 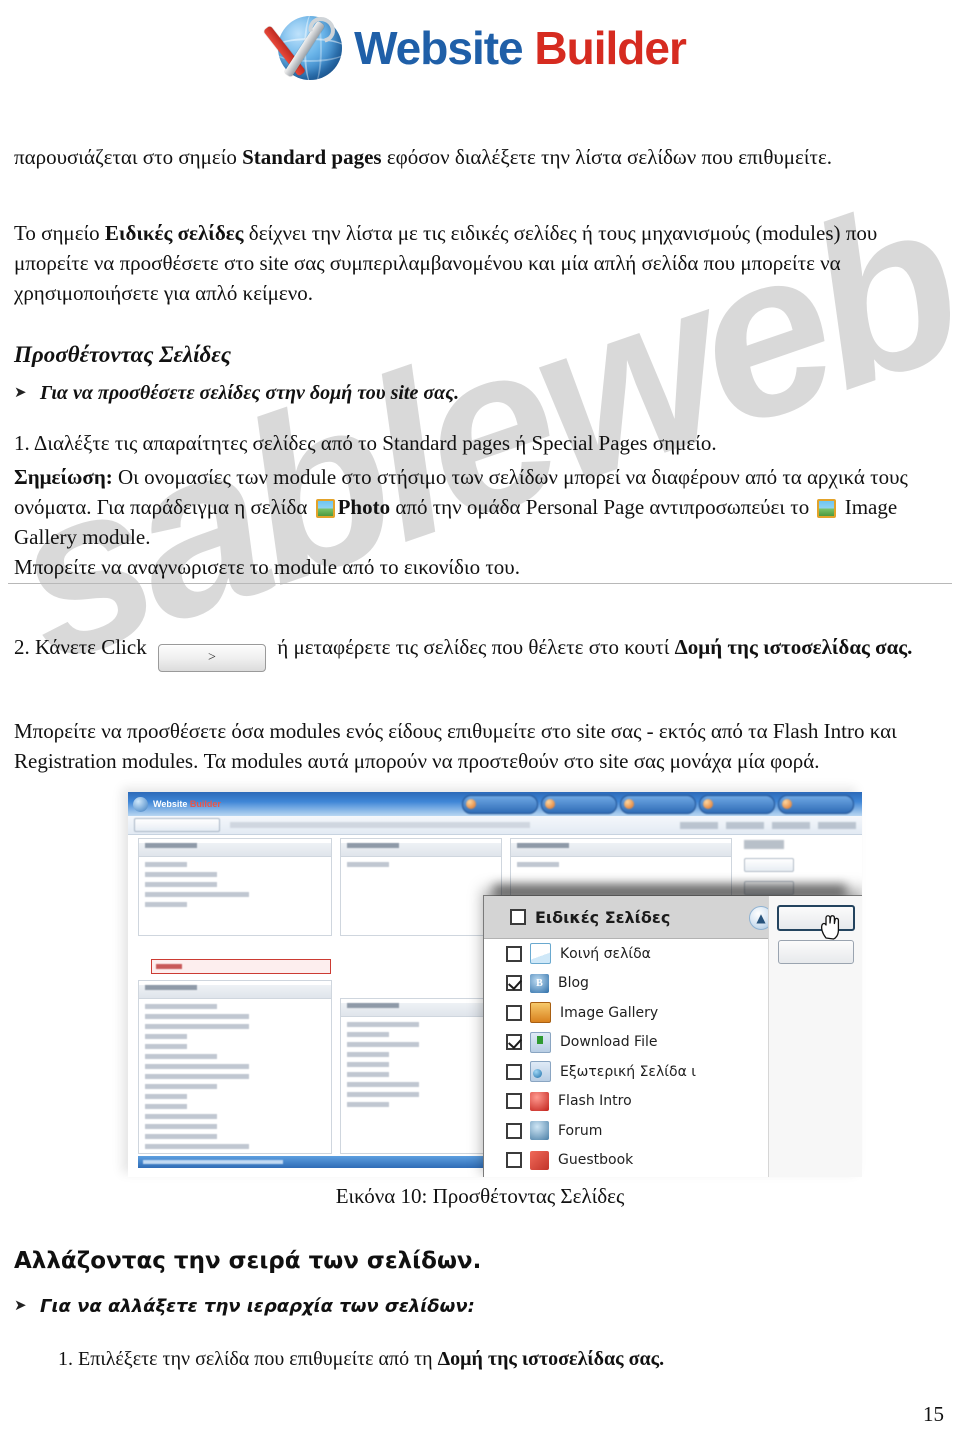 I want to click on panel-standard-pages, so click(x=421, y=887).